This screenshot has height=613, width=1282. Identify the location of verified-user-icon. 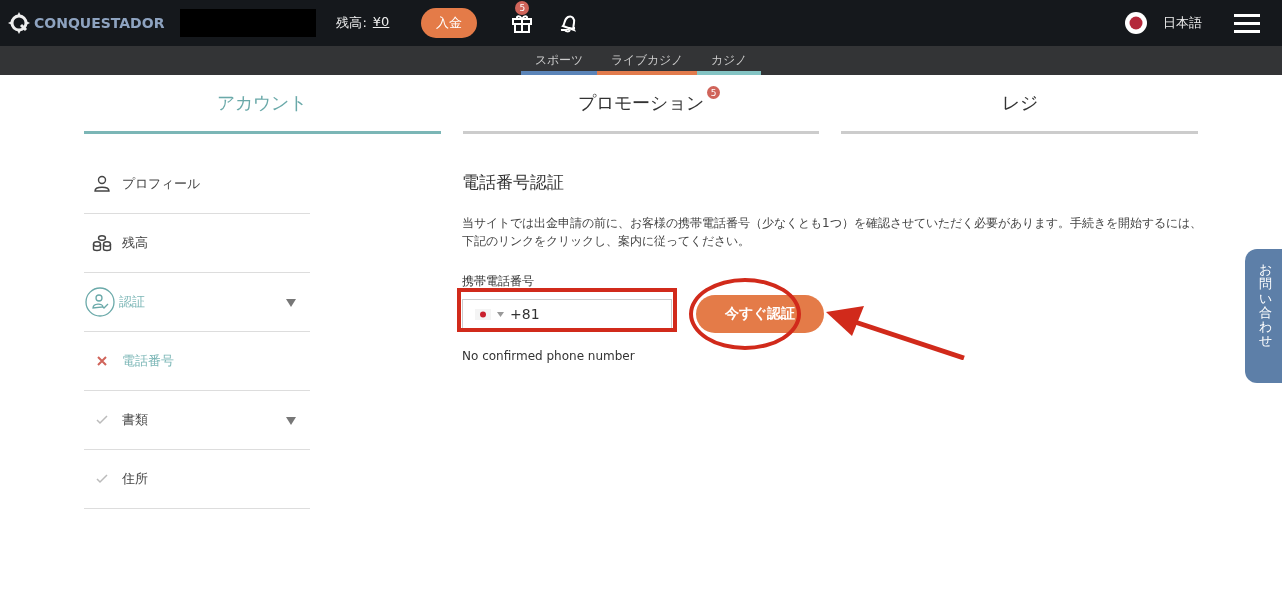
(100, 302).